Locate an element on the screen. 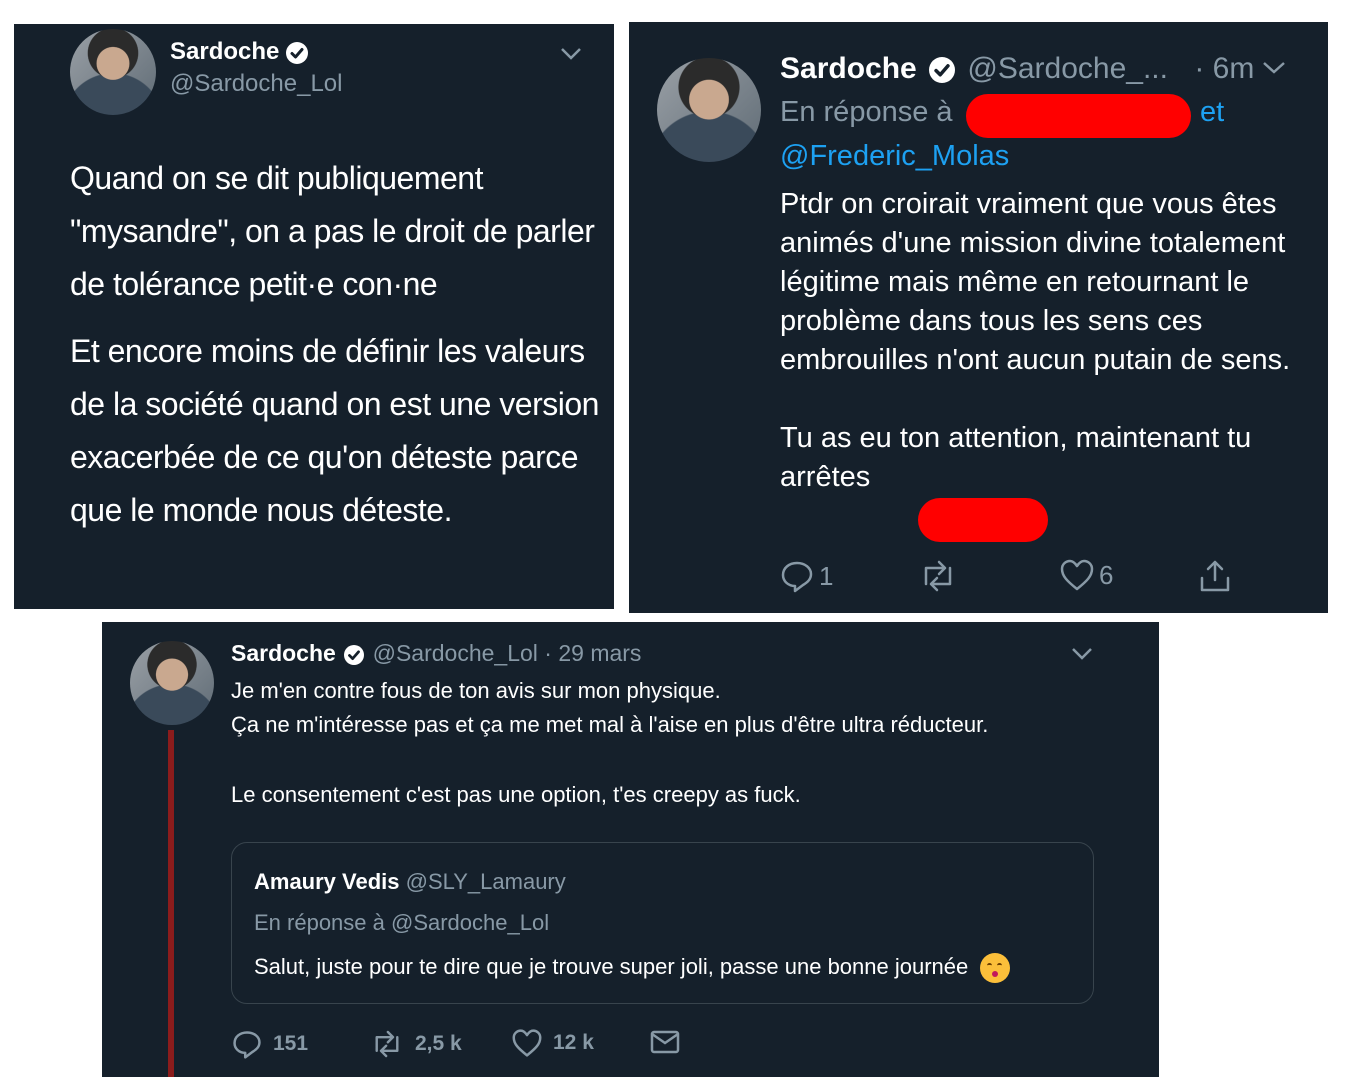  retweet-count: 2,5 k is located at coordinates (438, 1043).